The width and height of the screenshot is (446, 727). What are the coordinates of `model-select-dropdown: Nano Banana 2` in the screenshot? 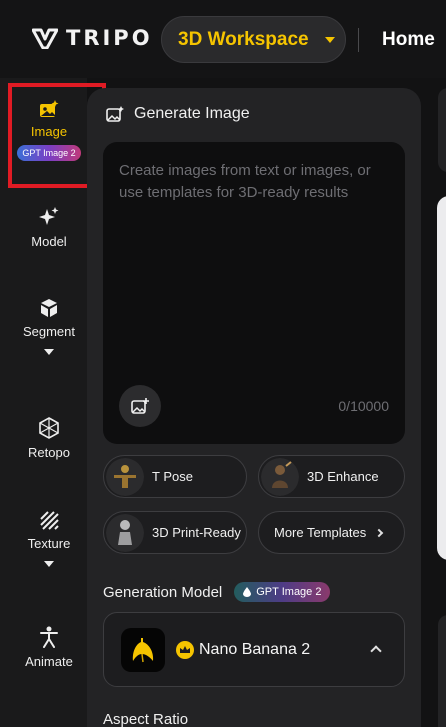 It's located at (254, 649).